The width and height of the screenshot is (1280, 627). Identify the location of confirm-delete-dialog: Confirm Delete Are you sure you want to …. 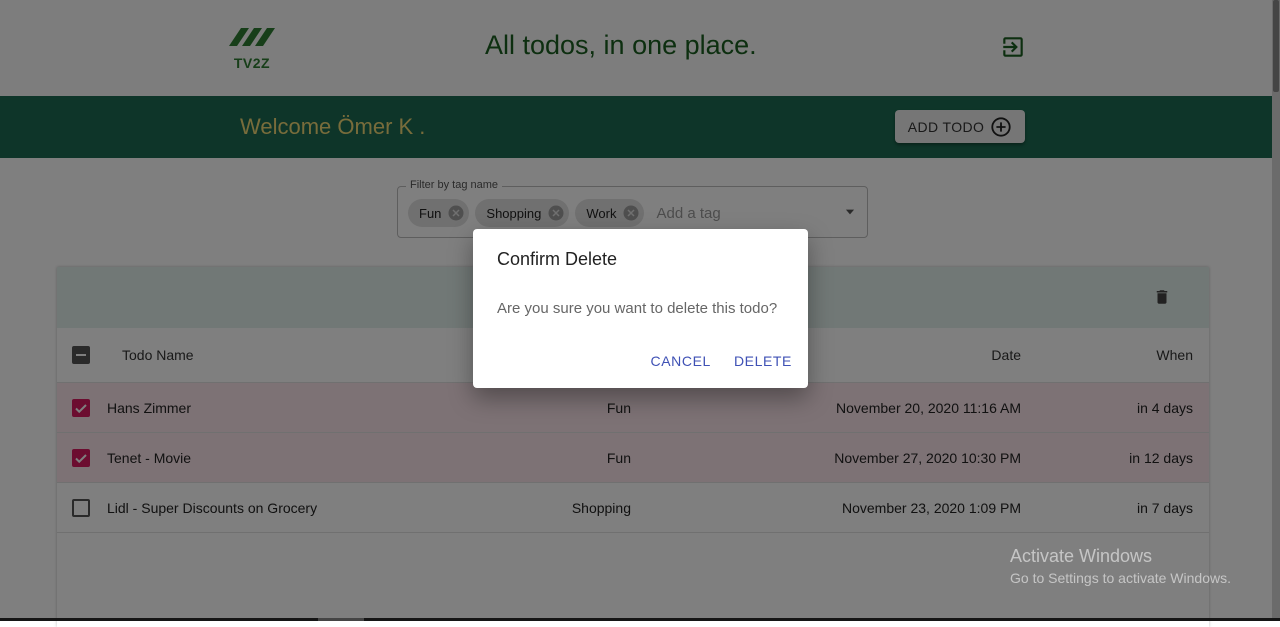
(640, 308).